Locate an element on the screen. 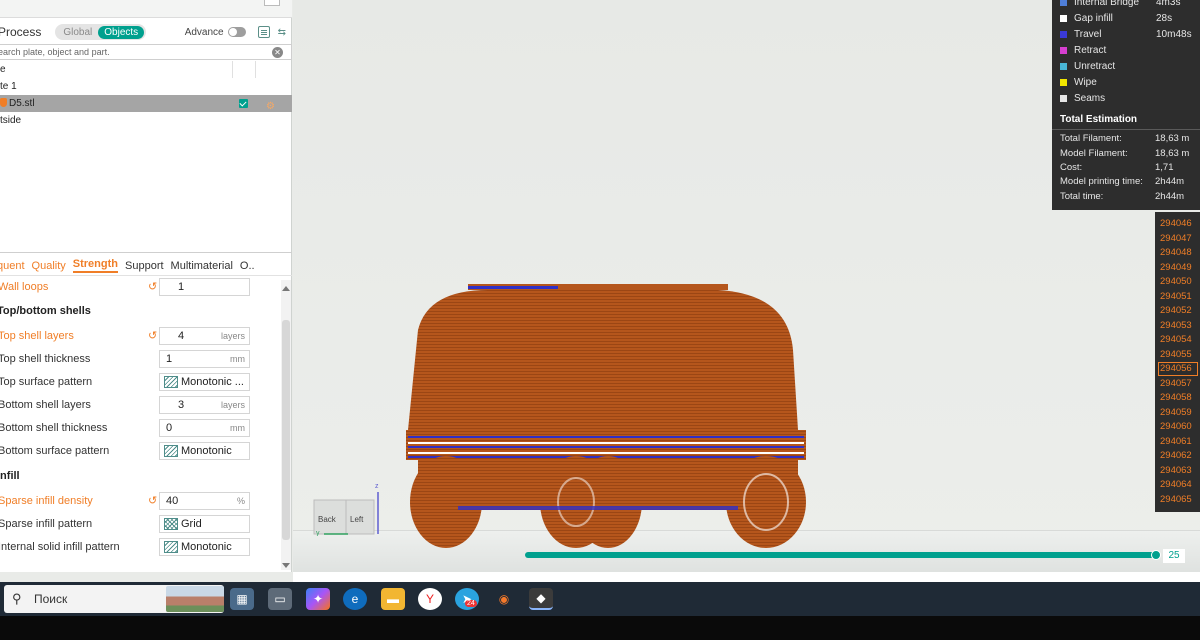 The width and height of the screenshot is (1200, 640). taskbar-search: ⚲ Поиск is located at coordinates (114, 599).